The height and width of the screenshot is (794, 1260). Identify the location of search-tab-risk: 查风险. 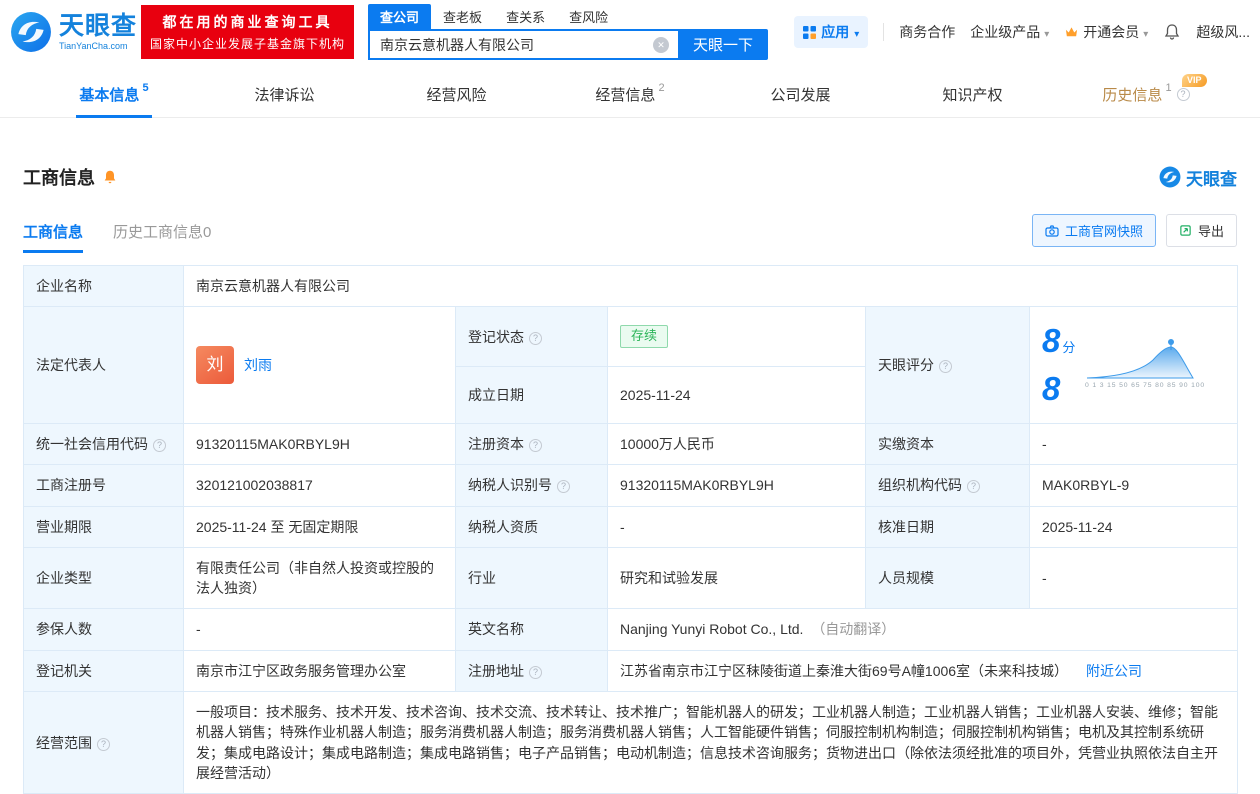
(588, 16).